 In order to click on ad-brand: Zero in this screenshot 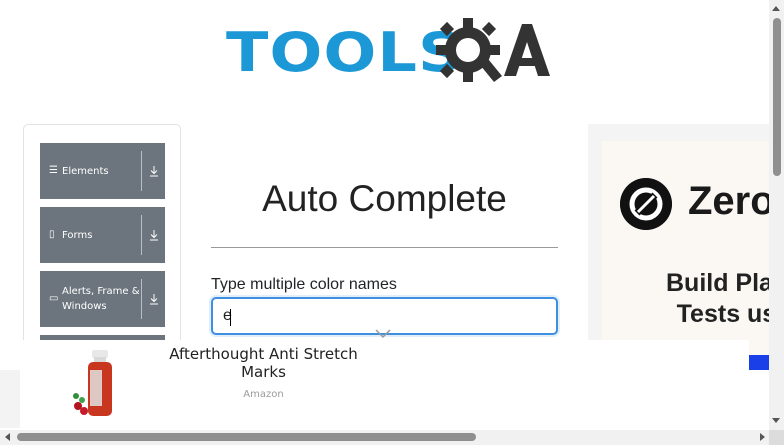, I will do `click(731, 201)`.